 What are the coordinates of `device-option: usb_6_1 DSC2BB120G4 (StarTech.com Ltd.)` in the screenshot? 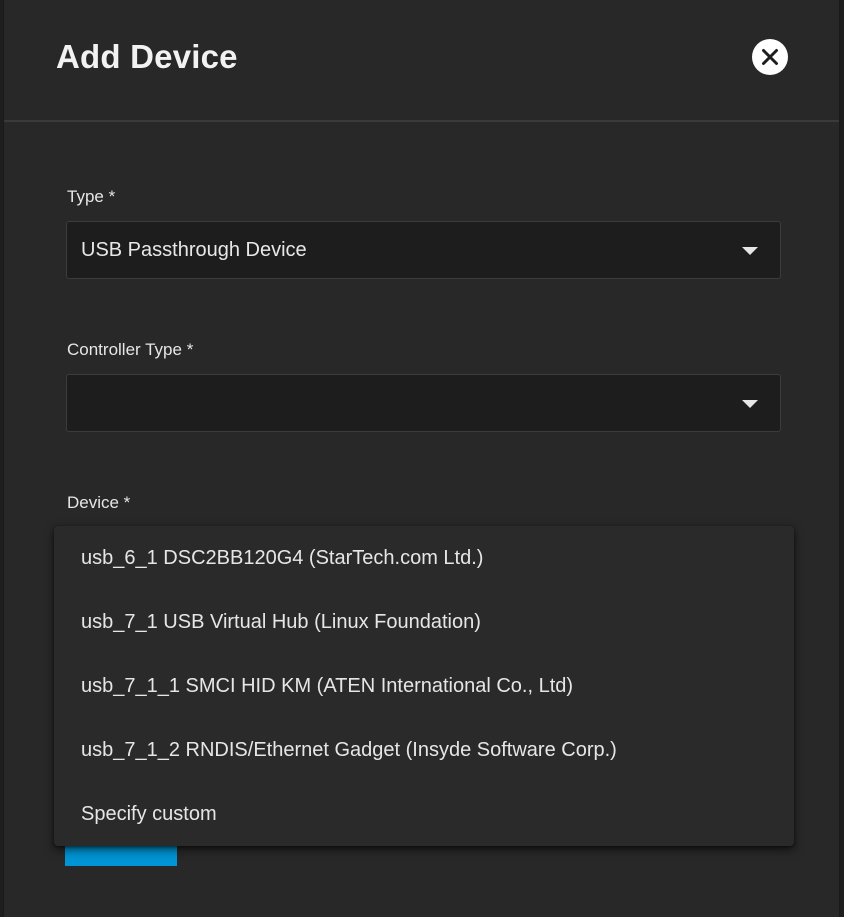 It's located at (424, 558).